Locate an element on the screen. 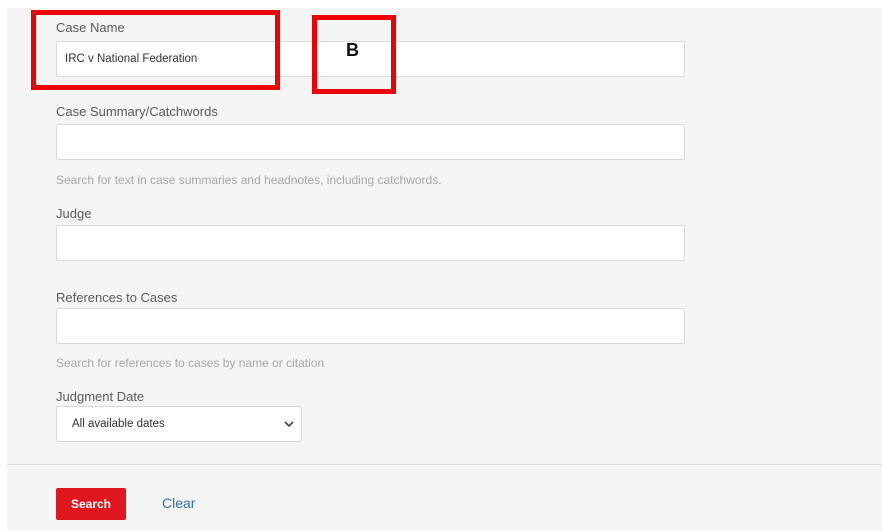  judge-label: Judge is located at coordinates (74, 213).